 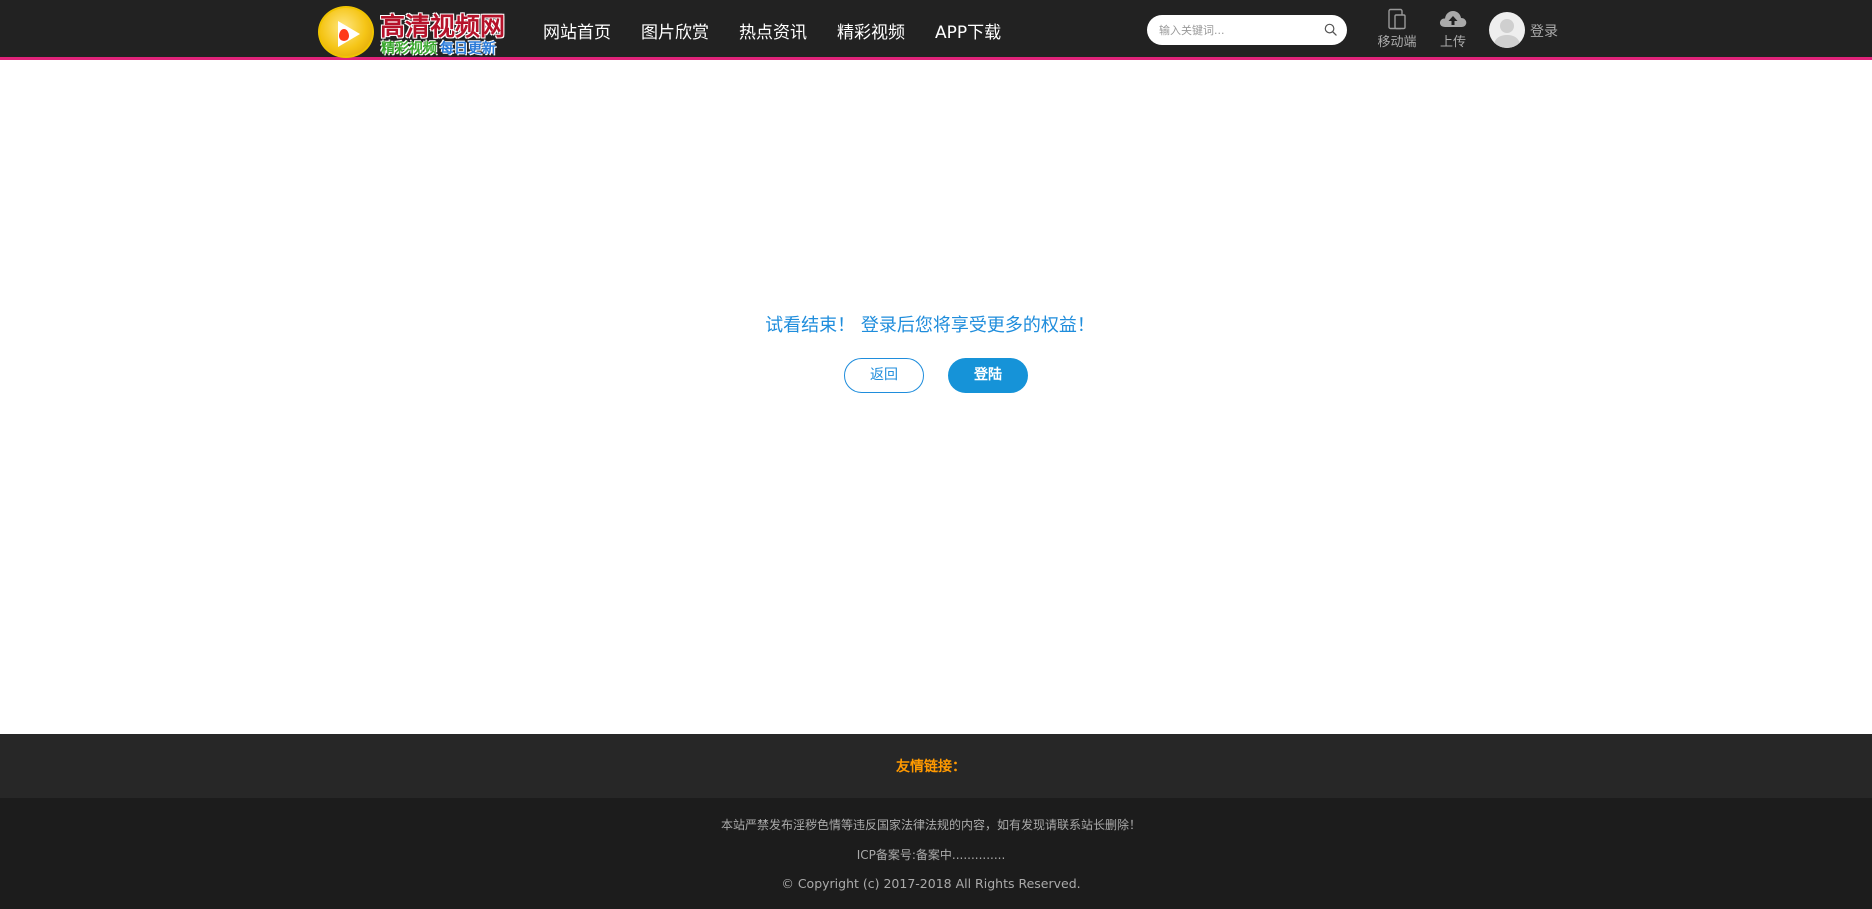 What do you see at coordinates (884, 375) in the screenshot?
I see `back-button: 返回` at bounding box center [884, 375].